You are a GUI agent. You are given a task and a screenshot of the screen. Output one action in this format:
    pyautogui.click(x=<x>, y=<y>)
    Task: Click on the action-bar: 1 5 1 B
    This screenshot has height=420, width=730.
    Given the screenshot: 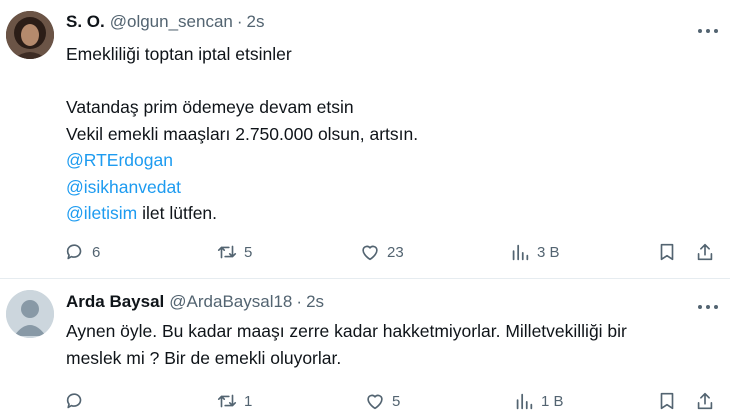 What is the action you would take?
    pyautogui.click(x=365, y=401)
    